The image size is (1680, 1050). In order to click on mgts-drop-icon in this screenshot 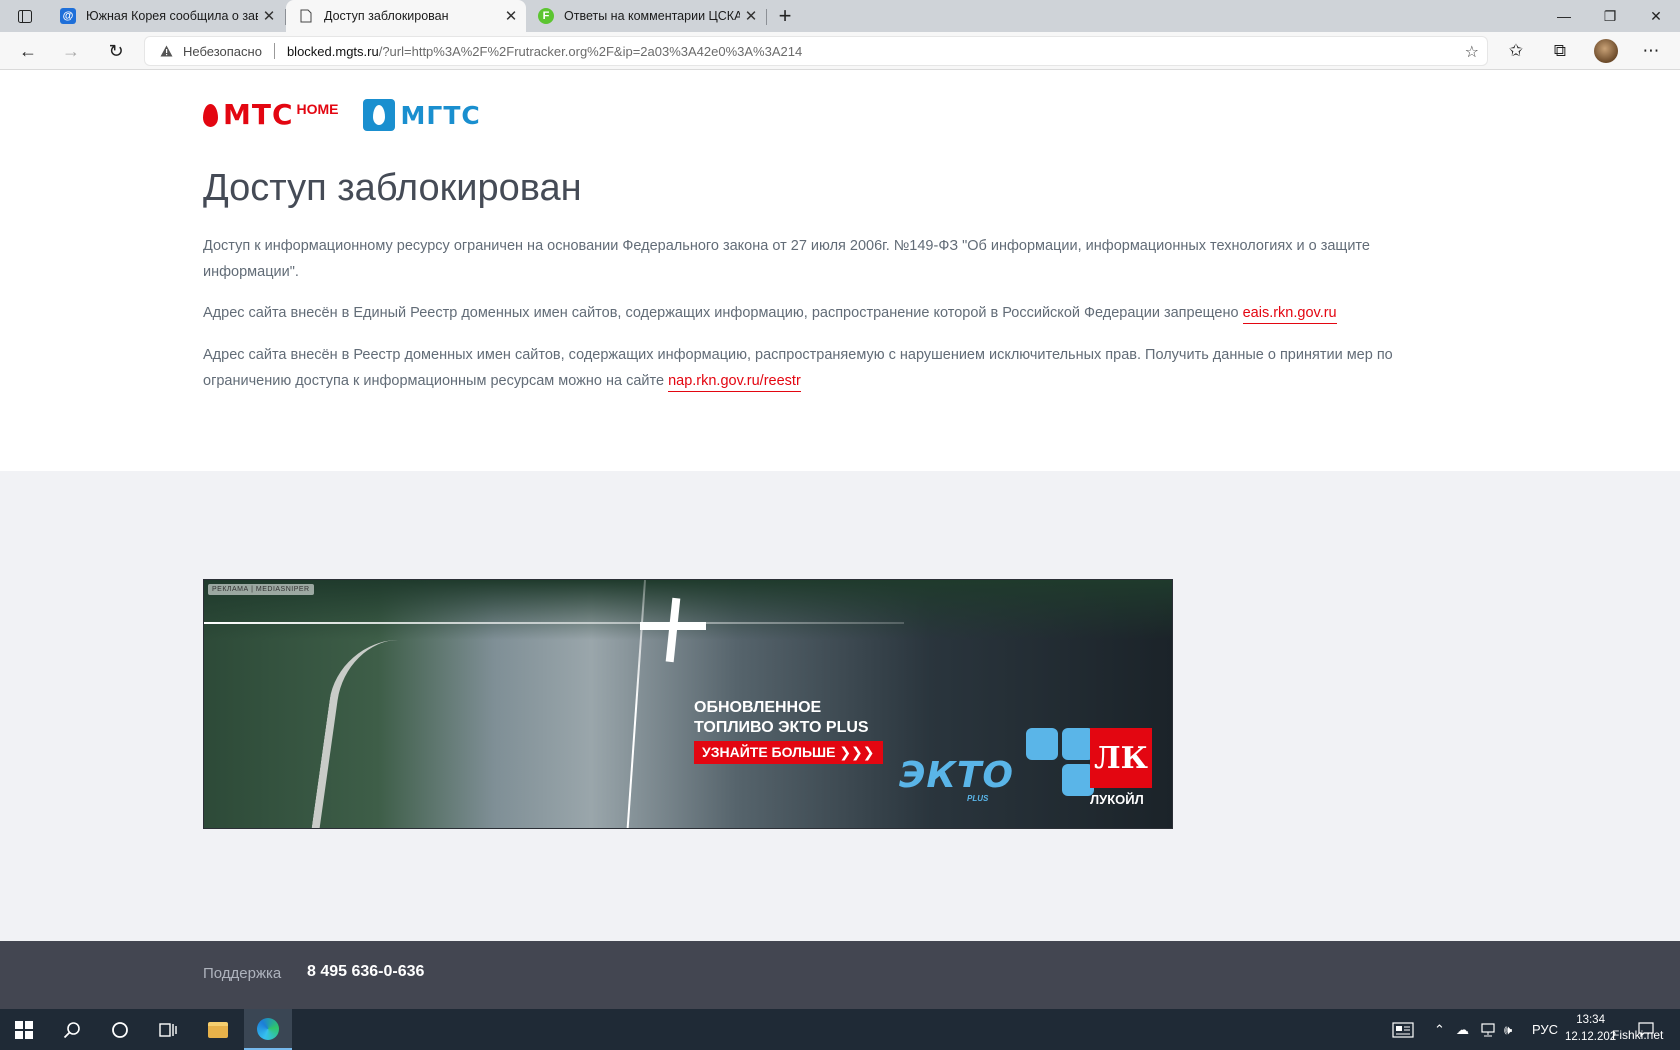, I will do `click(378, 115)`.